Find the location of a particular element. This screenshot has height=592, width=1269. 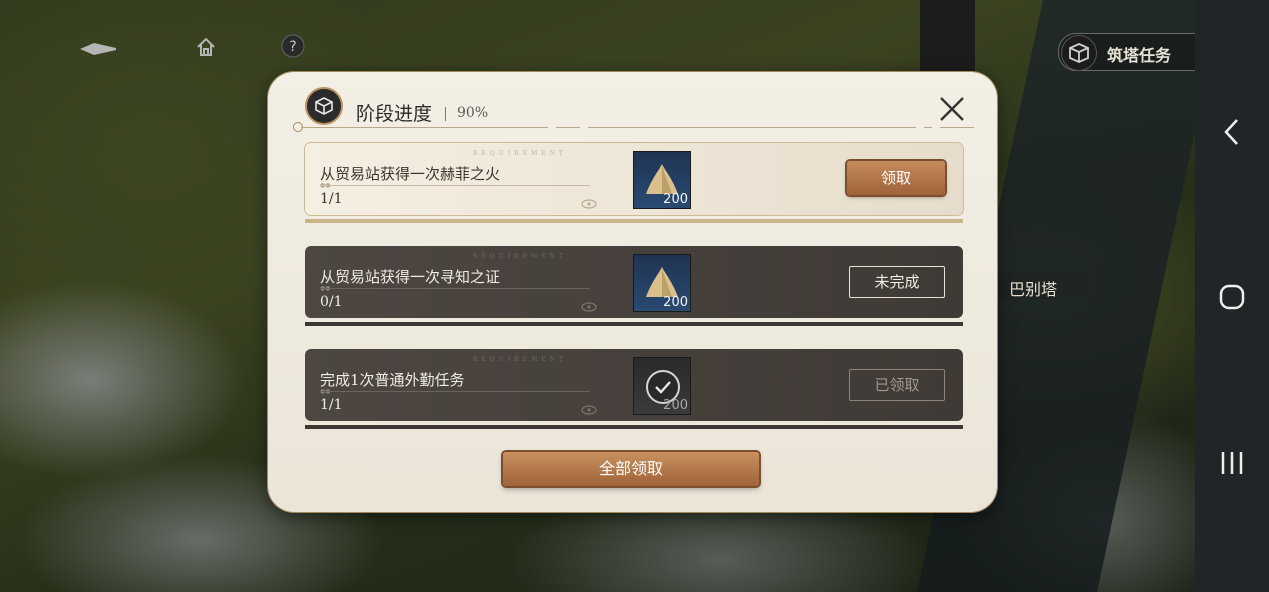

system-nav-bar is located at coordinates (1232, 296).